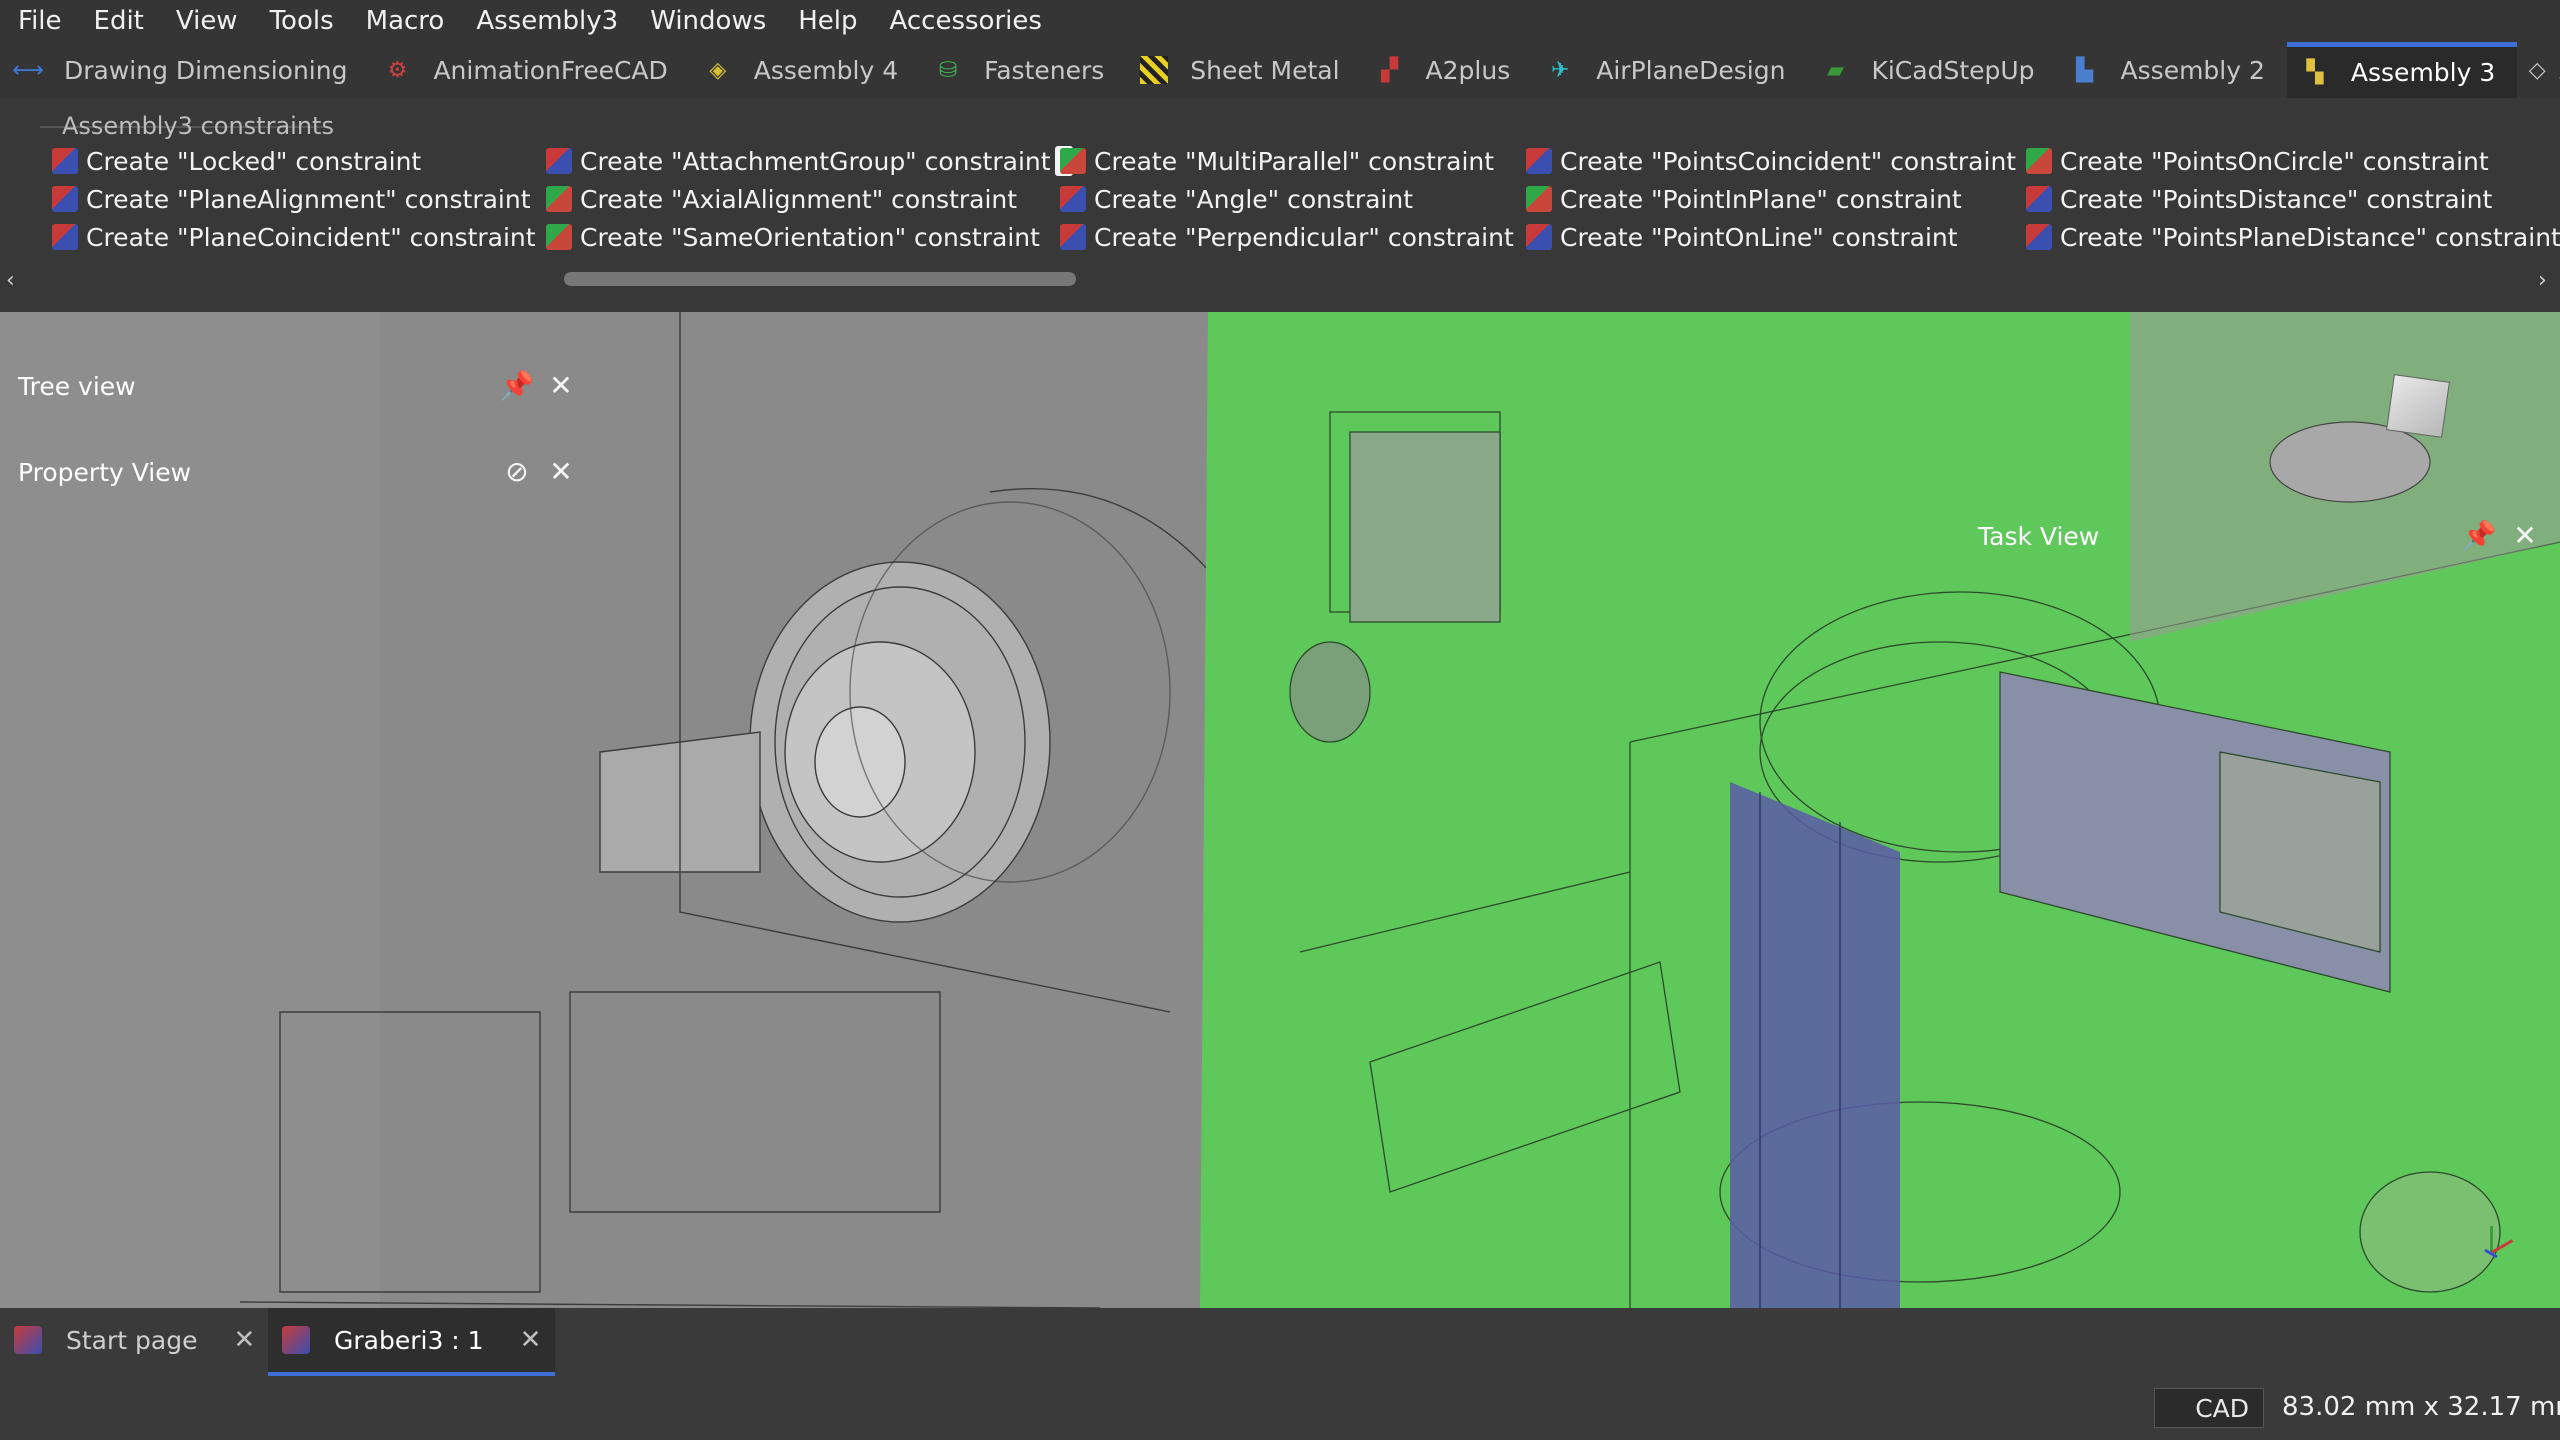 The height and width of the screenshot is (1440, 2560). Describe the element at coordinates (28, 70) in the screenshot. I see `dimension-icon: ⟷` at that location.